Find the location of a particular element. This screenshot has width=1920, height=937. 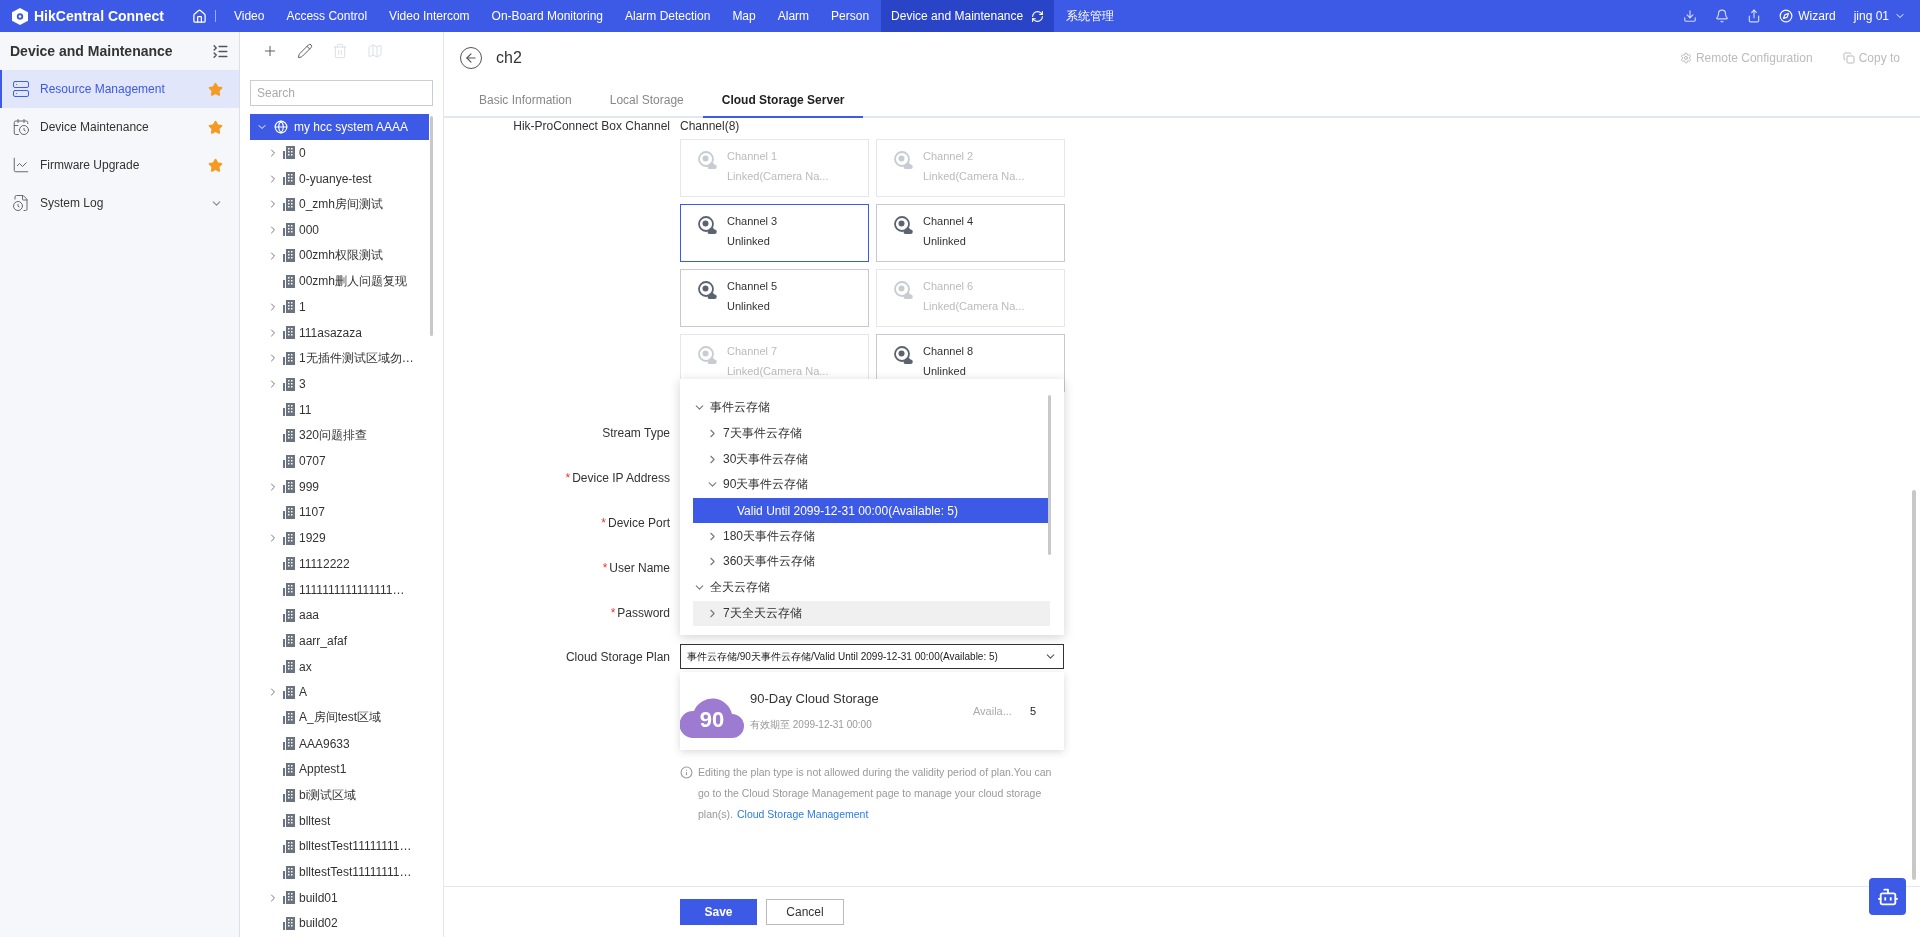

menu-item: 90天事件云存储 is located at coordinates (871, 485).